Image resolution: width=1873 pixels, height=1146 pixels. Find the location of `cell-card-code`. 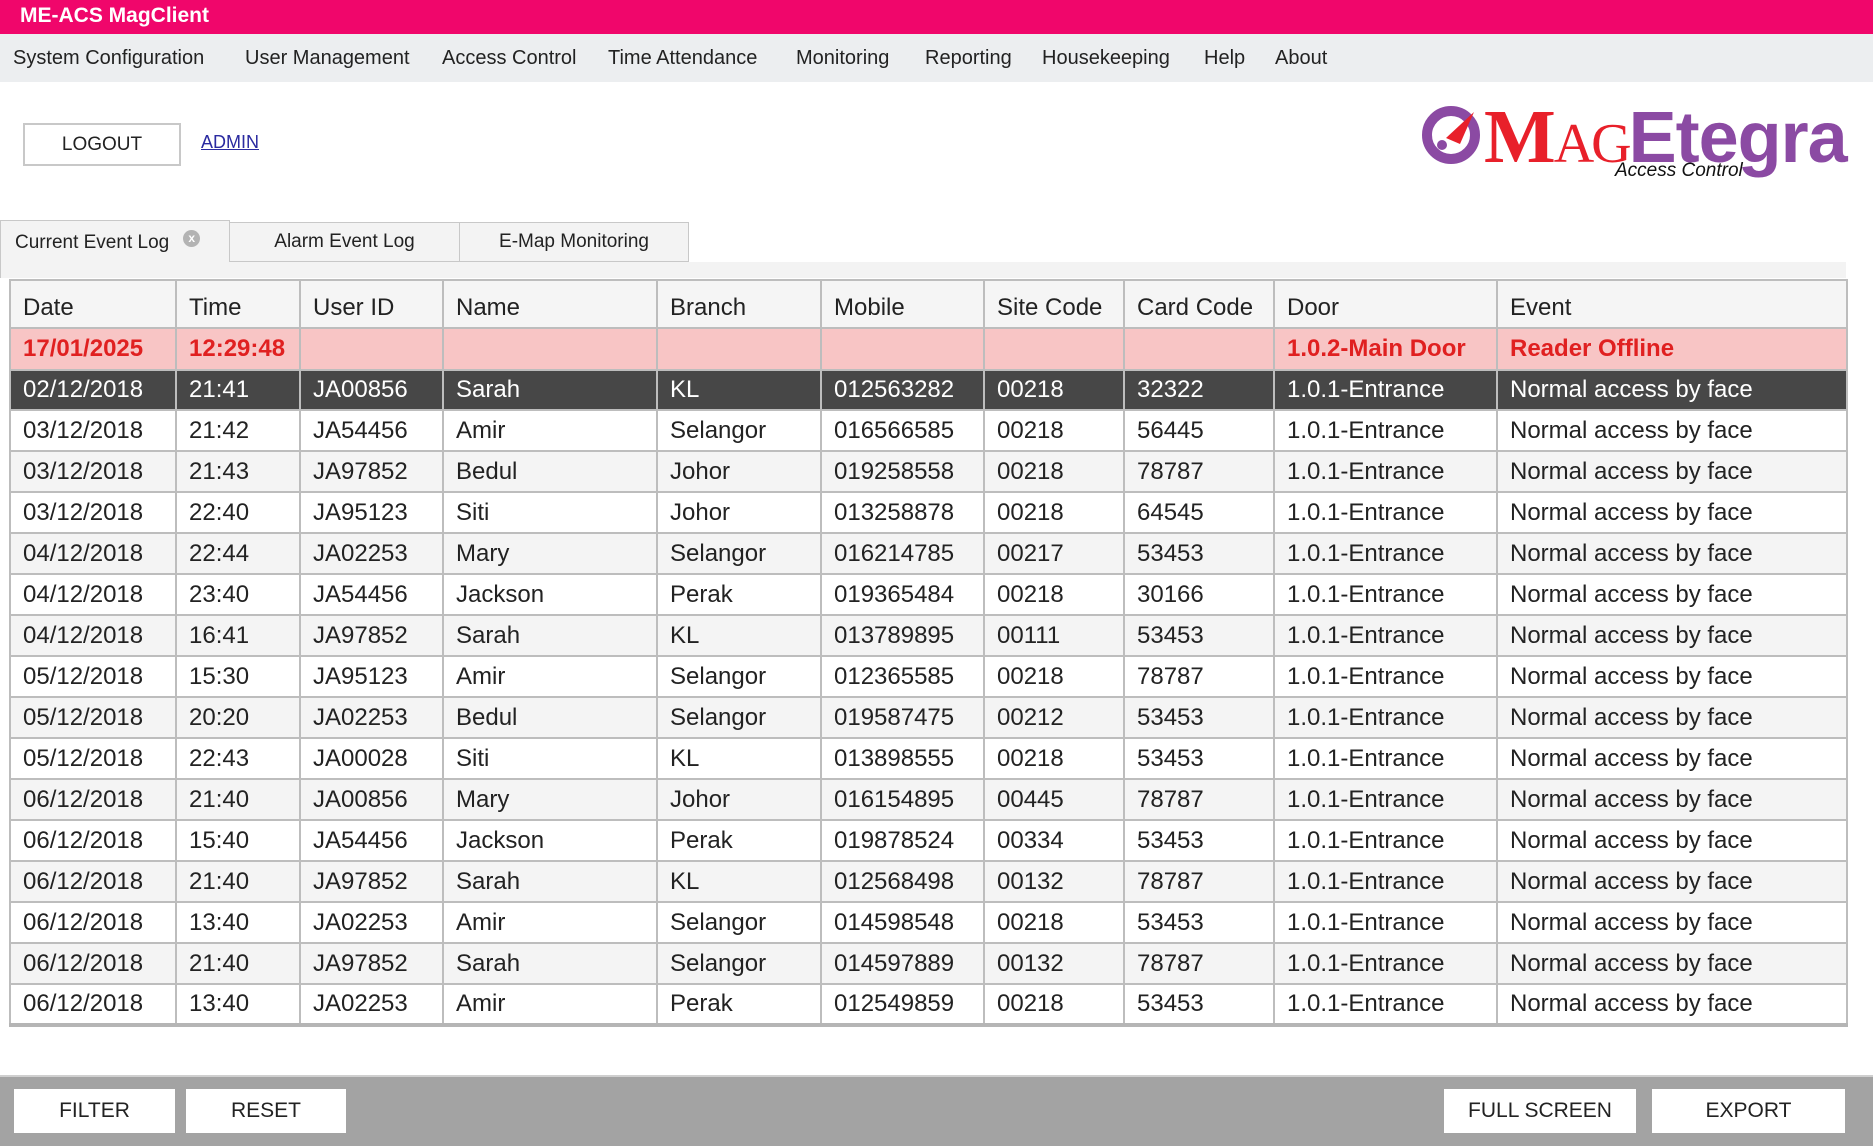

cell-card-code is located at coordinates (1199, 349).